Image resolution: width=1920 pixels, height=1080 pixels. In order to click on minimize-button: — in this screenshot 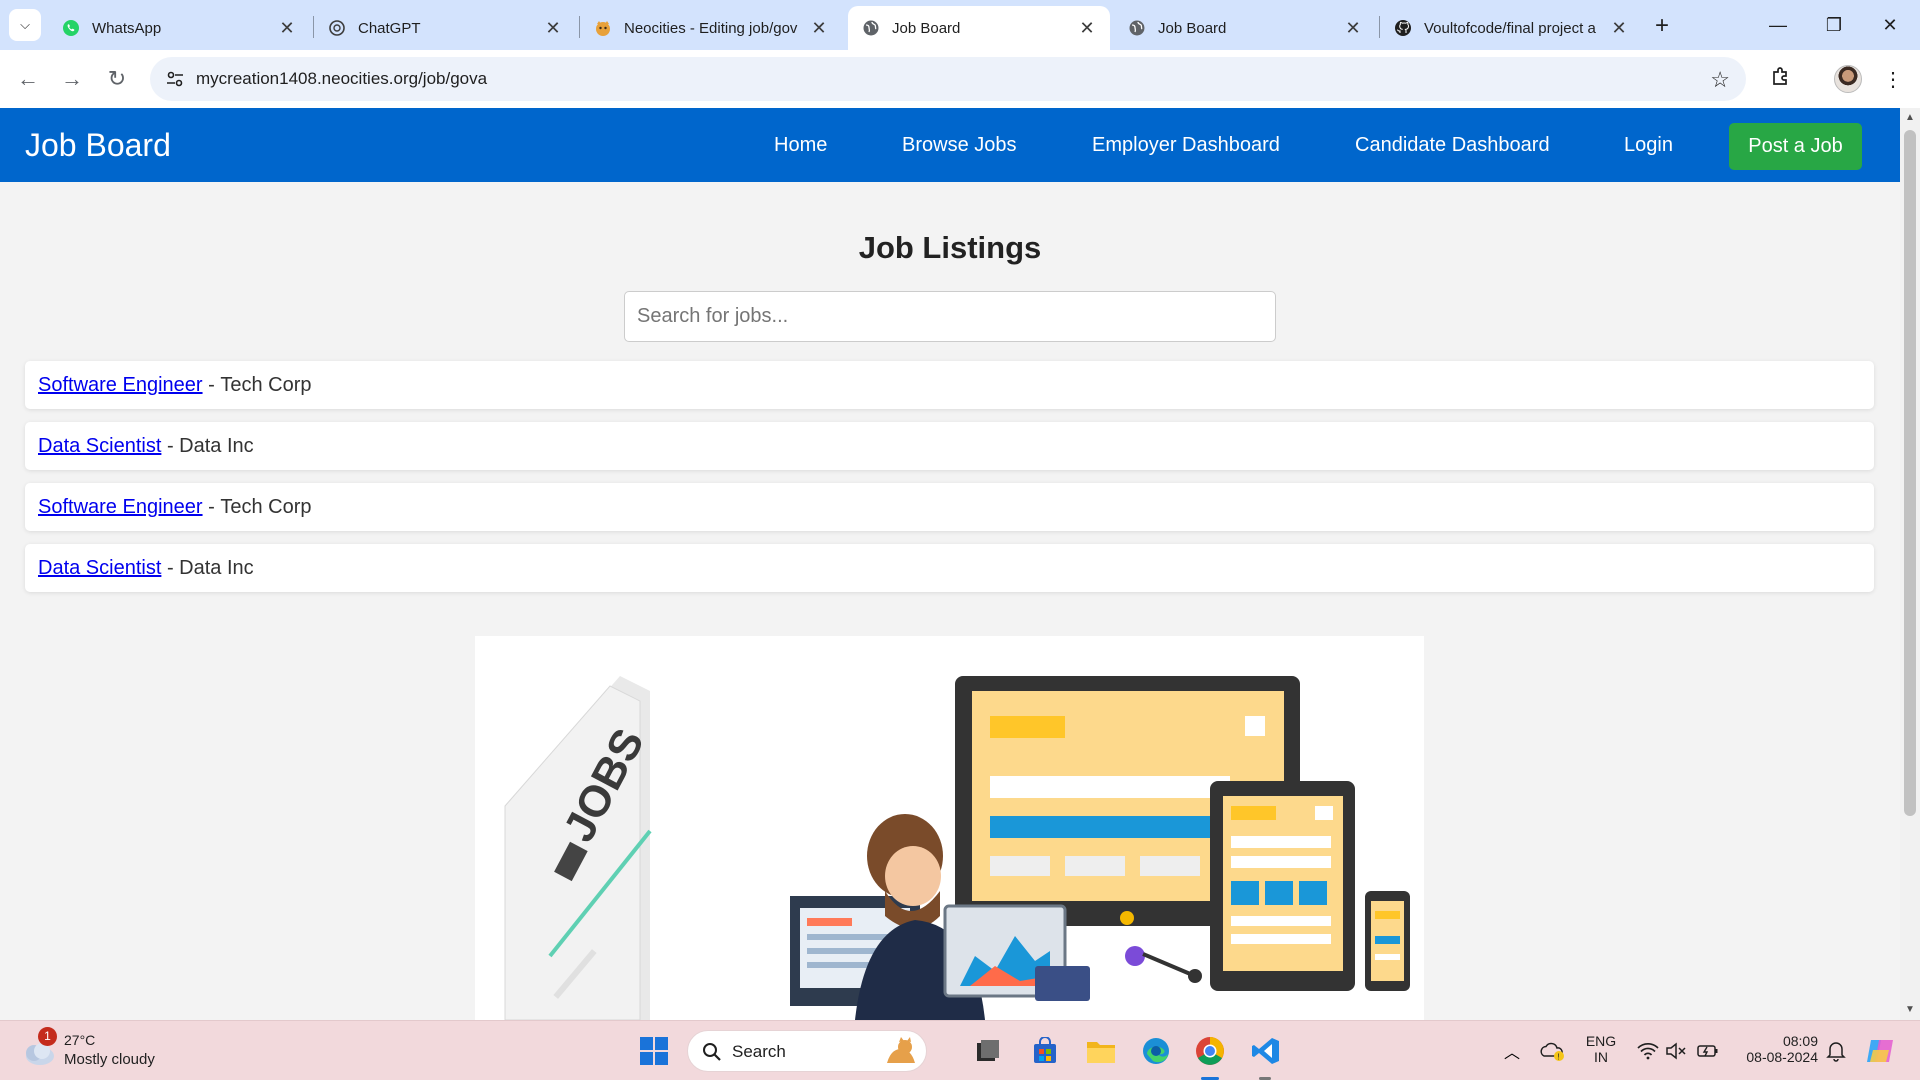, I will do `click(1778, 25)`.